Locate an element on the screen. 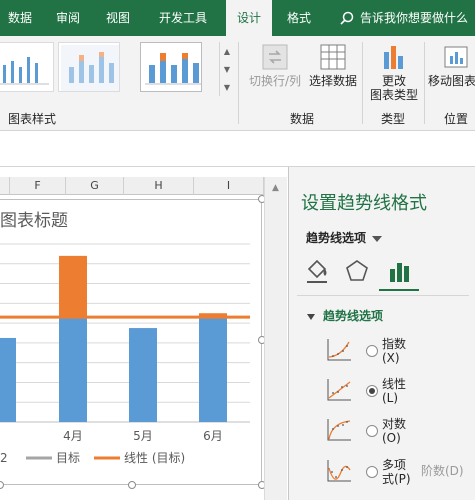 The height and width of the screenshot is (500, 475). column-header-g: G is located at coordinates (95, 186).